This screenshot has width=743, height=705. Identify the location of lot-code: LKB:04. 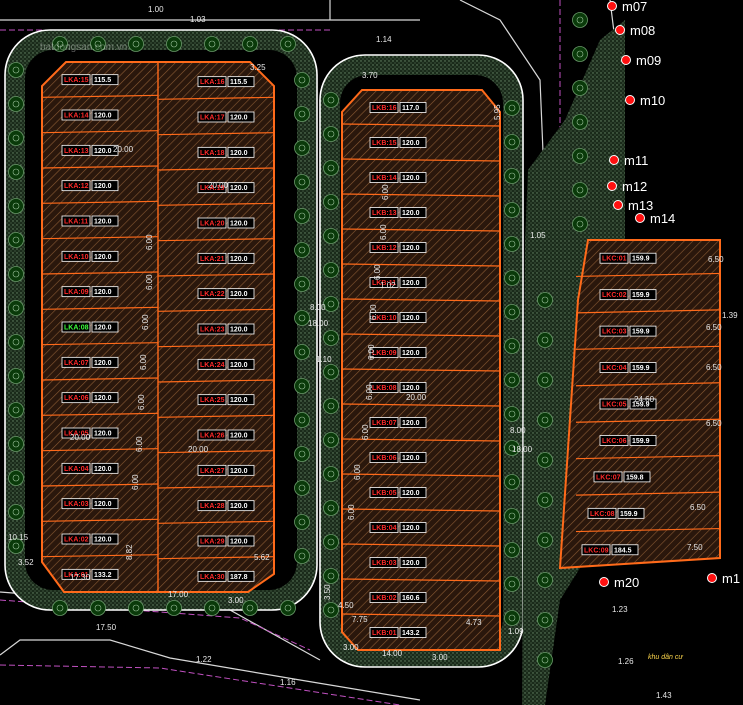
(384, 528).